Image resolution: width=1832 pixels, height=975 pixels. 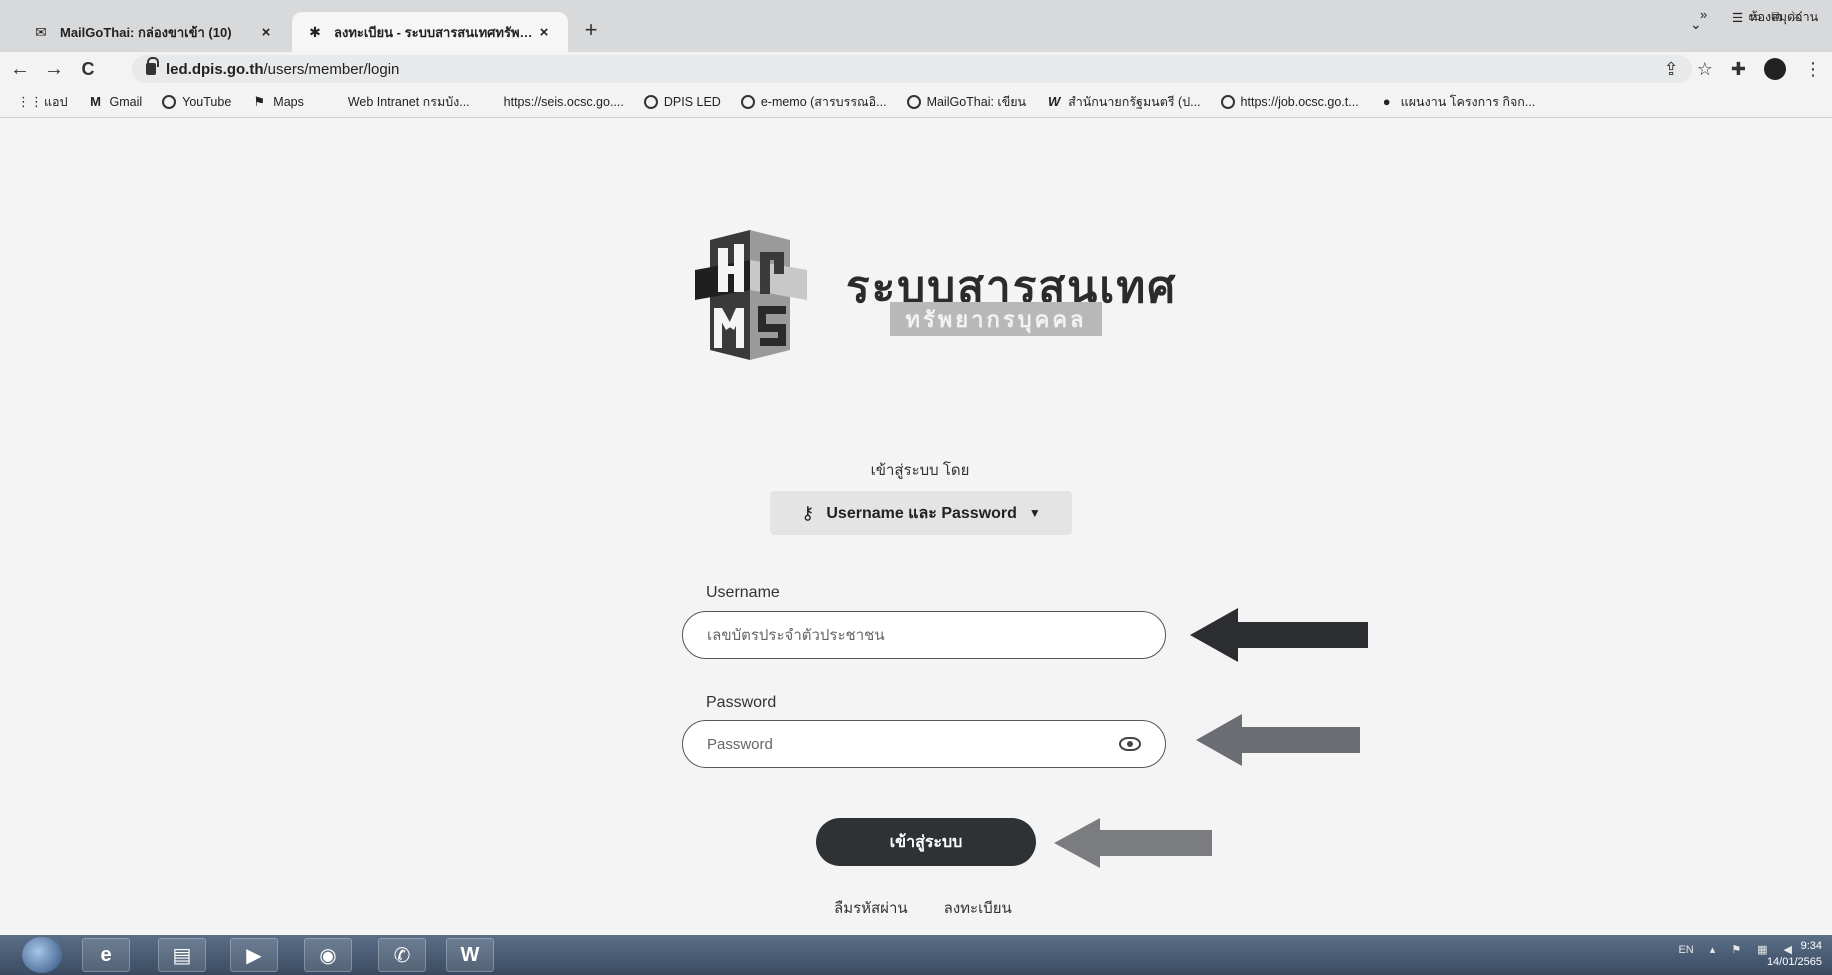 I want to click on username-input, so click(x=924, y=635).